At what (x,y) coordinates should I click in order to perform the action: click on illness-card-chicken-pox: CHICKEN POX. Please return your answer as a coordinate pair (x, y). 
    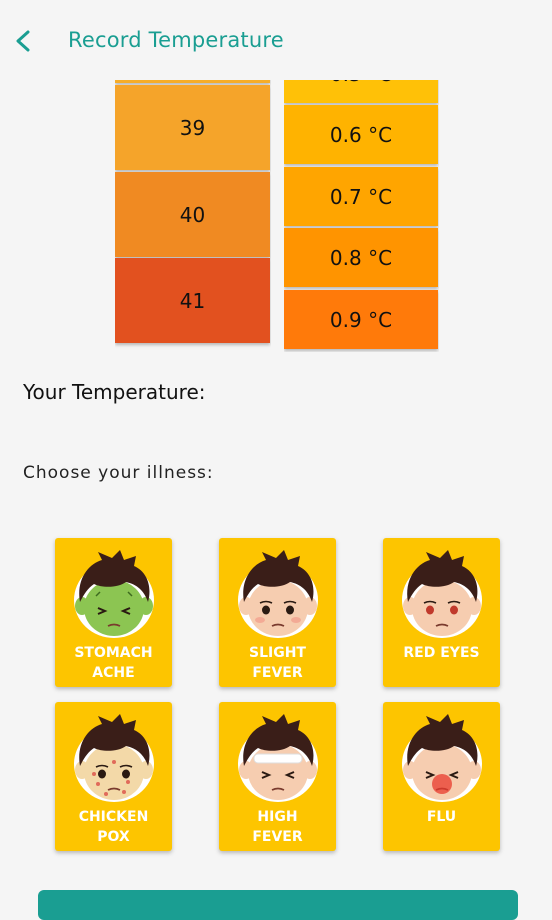
    Looking at the image, I should click on (113, 776).